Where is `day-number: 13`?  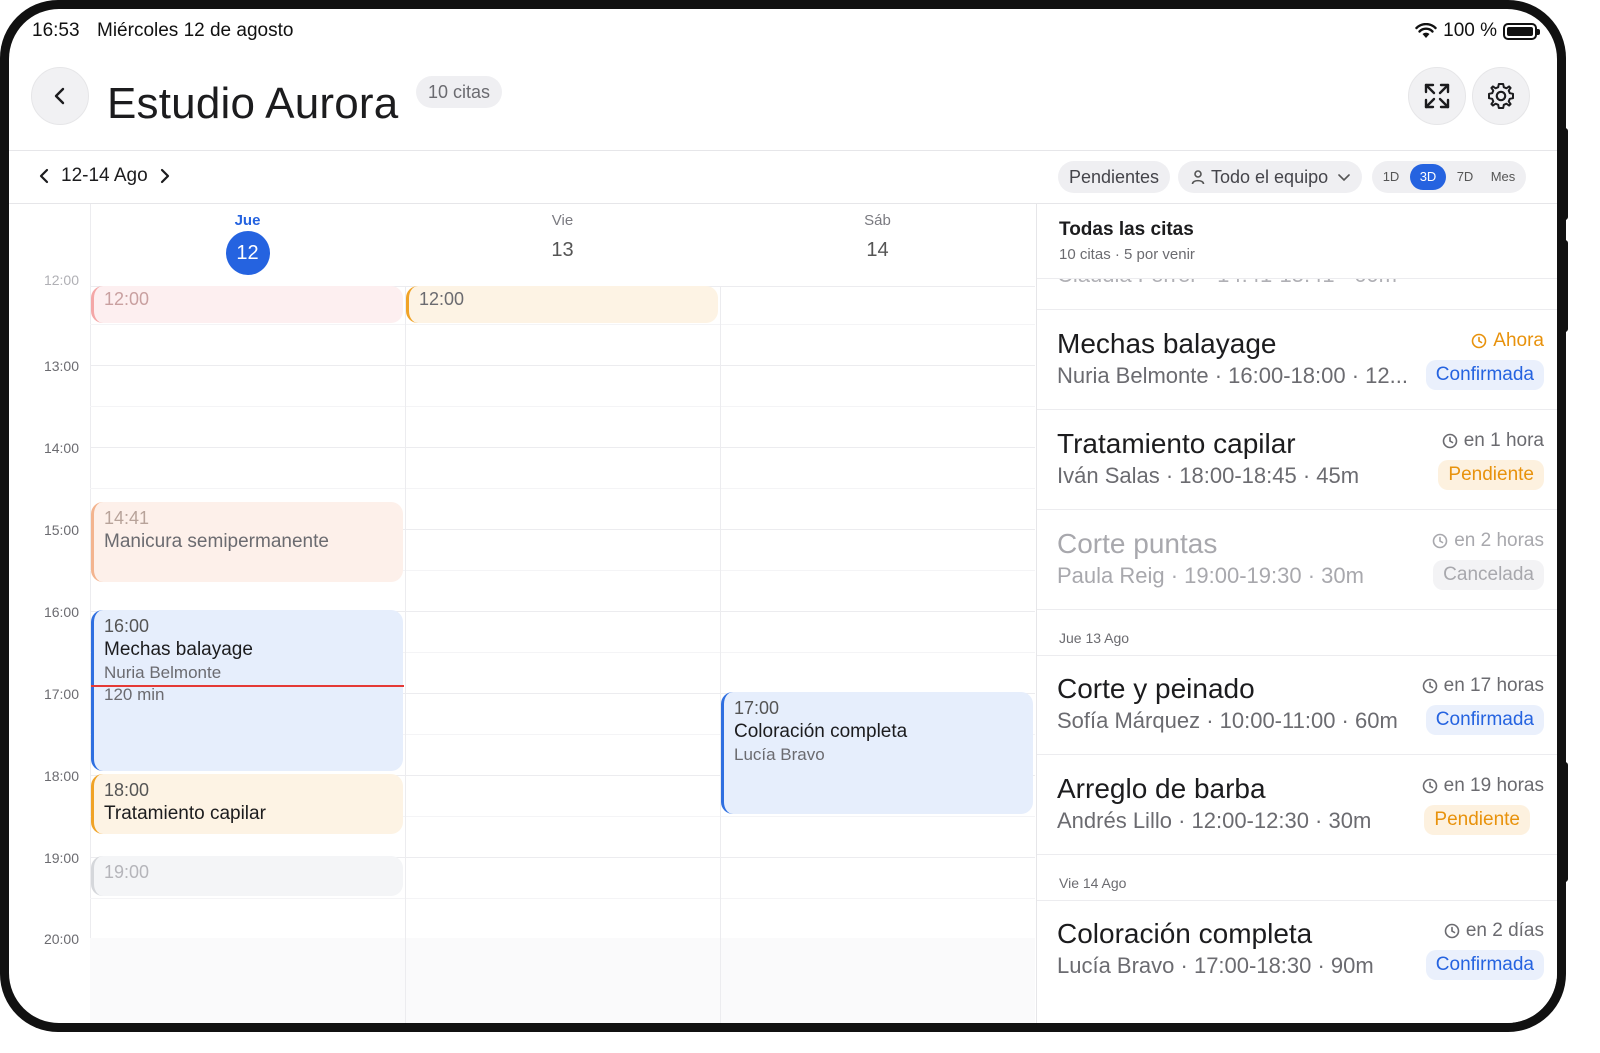
day-number: 13 is located at coordinates (562, 250).